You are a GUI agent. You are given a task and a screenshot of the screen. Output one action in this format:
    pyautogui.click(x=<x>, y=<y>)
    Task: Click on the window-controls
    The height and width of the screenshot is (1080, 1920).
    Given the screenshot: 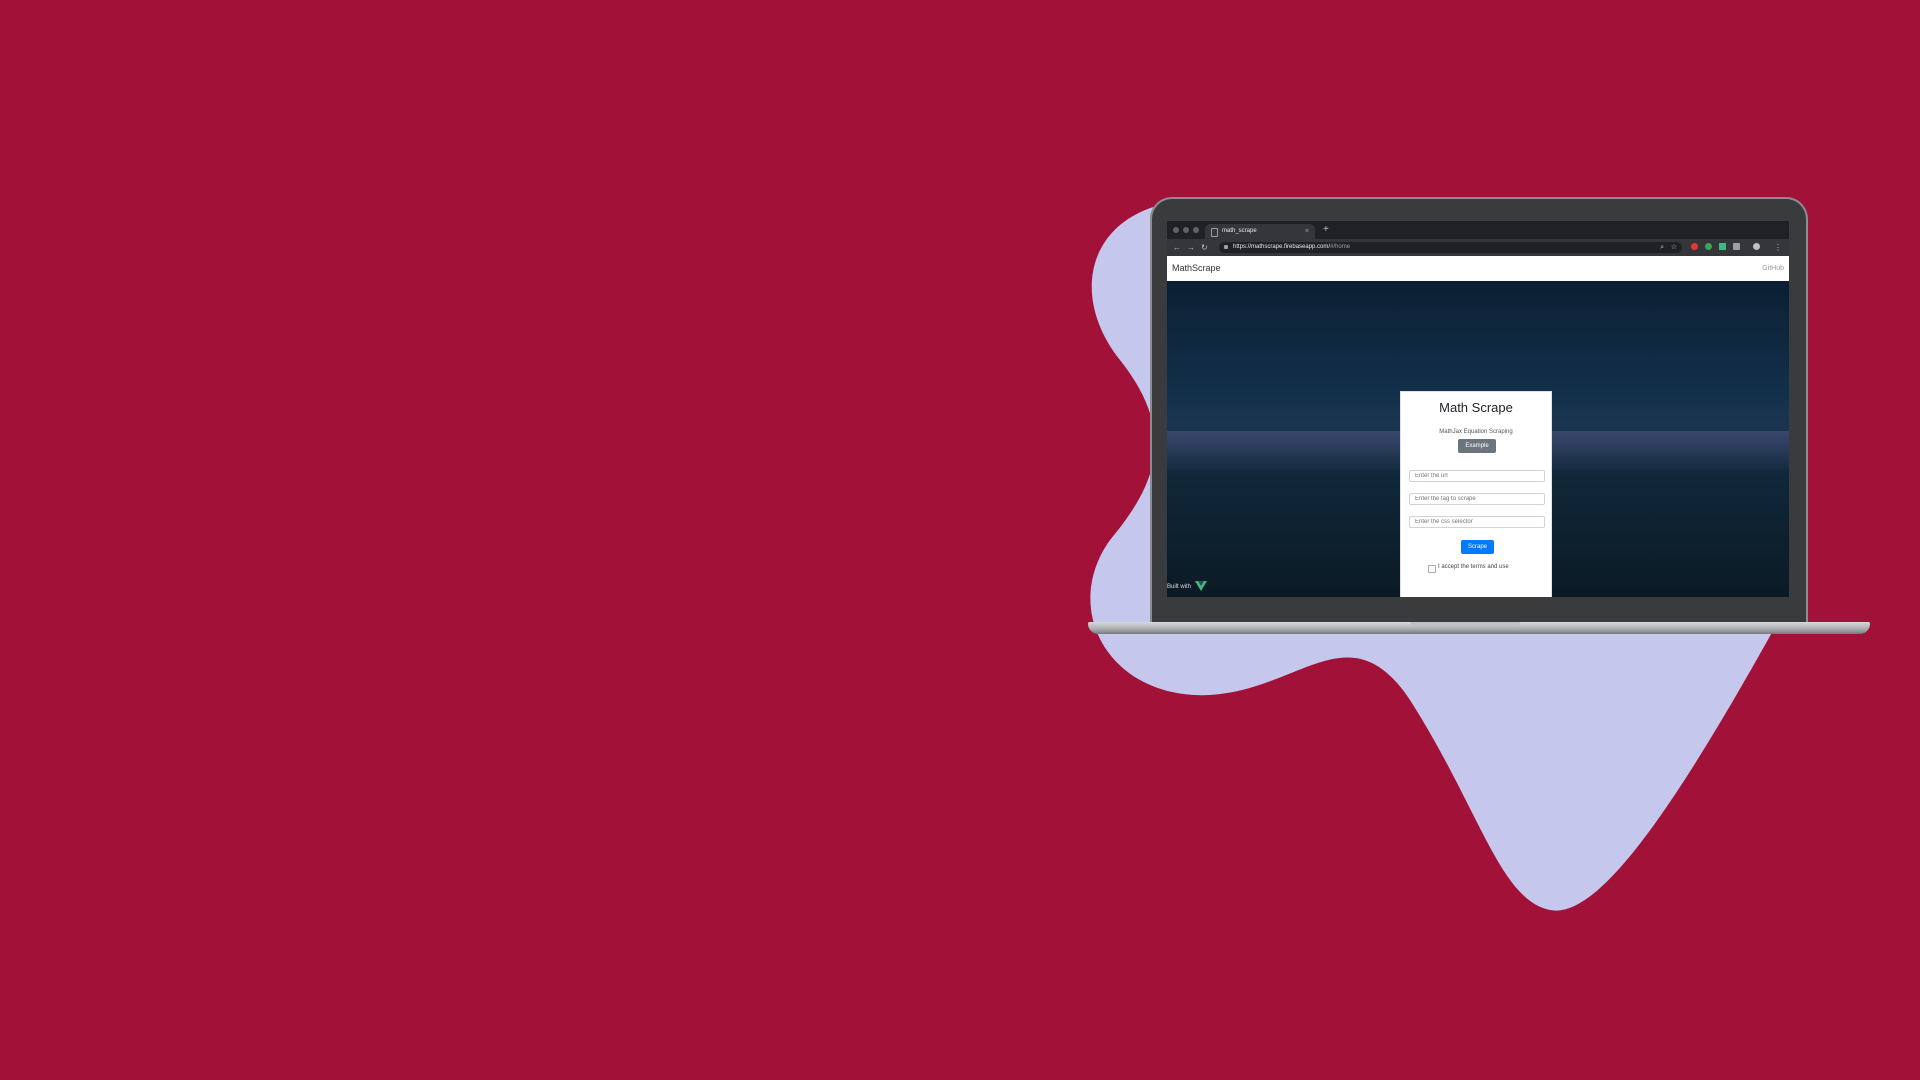 What is the action you would take?
    pyautogui.click(x=1186, y=230)
    